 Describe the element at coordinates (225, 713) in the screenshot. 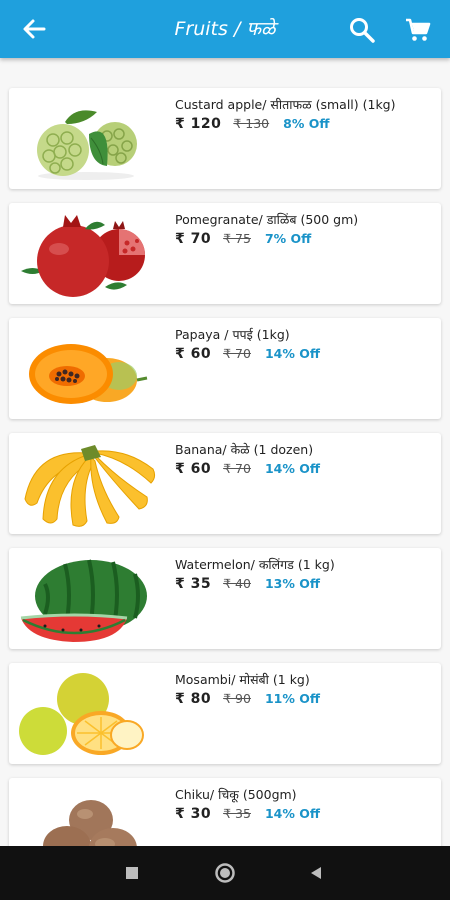

I see `product-card: Mosambi/ मोसंबी (1 kg) ₹ 80 ₹ 90 11% Off` at that location.